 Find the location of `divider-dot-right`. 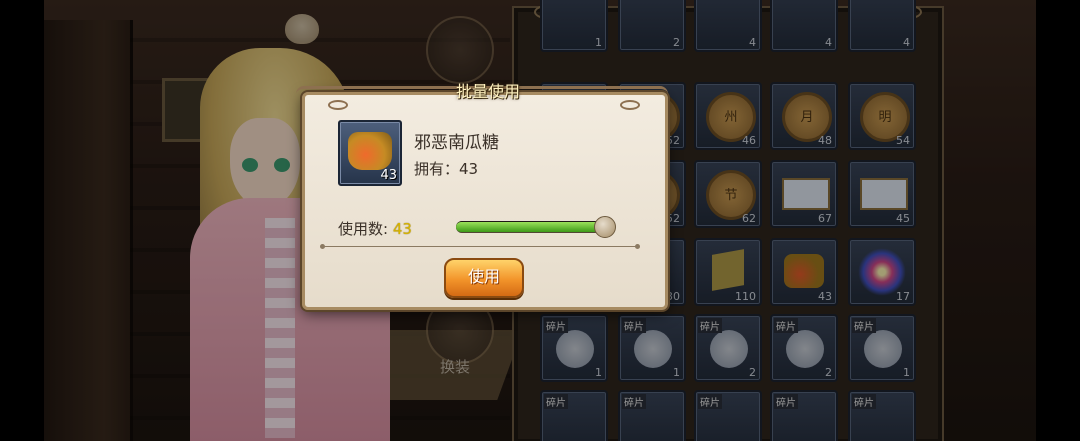

divider-dot-right is located at coordinates (637, 246).